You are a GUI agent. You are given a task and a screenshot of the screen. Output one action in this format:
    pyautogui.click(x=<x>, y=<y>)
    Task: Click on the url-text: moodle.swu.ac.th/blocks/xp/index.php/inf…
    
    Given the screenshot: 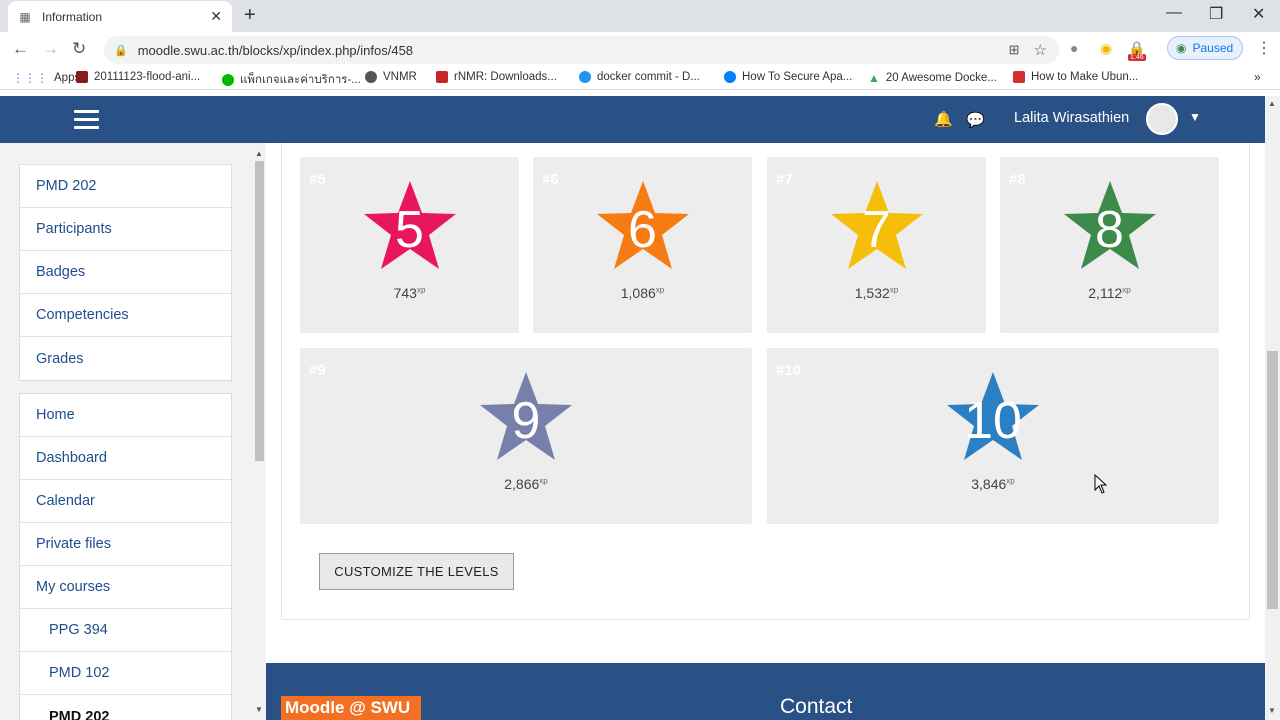 What is the action you would take?
    pyautogui.click(x=275, y=50)
    